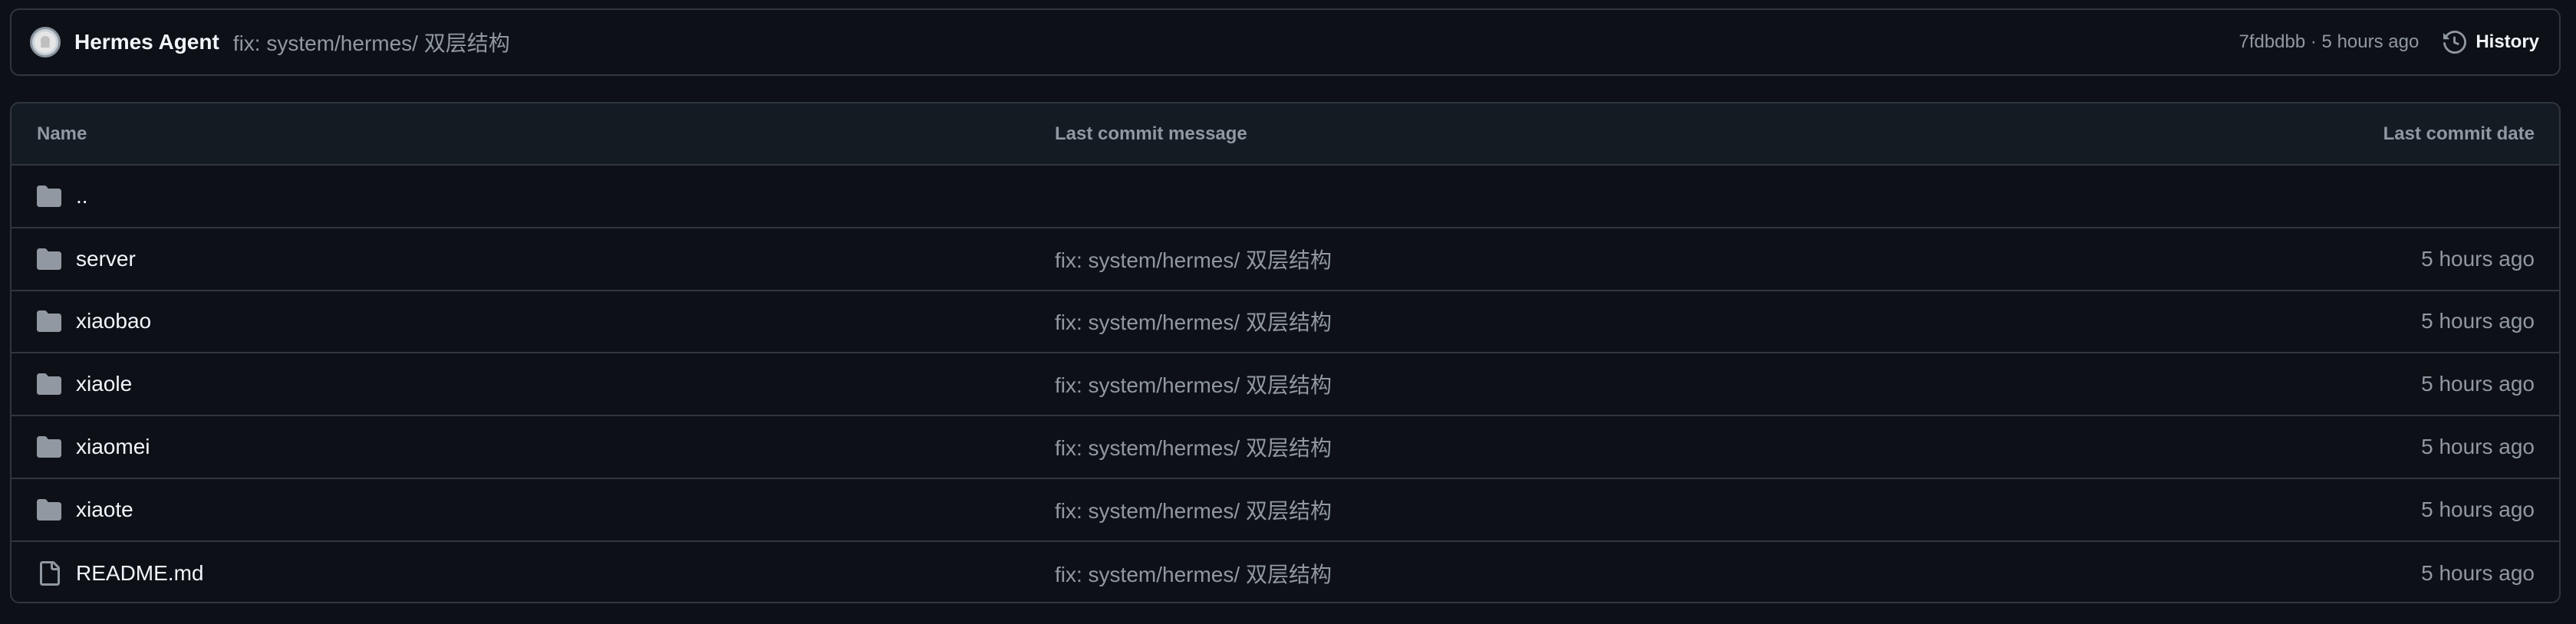  What do you see at coordinates (2507, 41) in the screenshot?
I see `history-label: History` at bounding box center [2507, 41].